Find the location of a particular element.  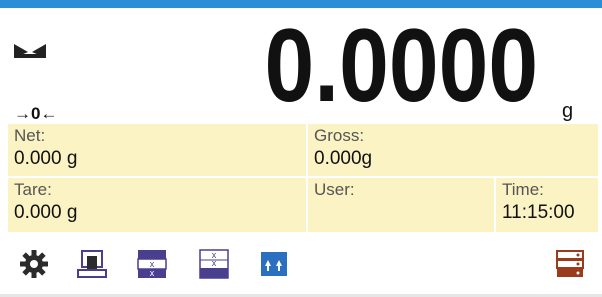

time-cell: Time: 11:15:00 is located at coordinates (547, 205).